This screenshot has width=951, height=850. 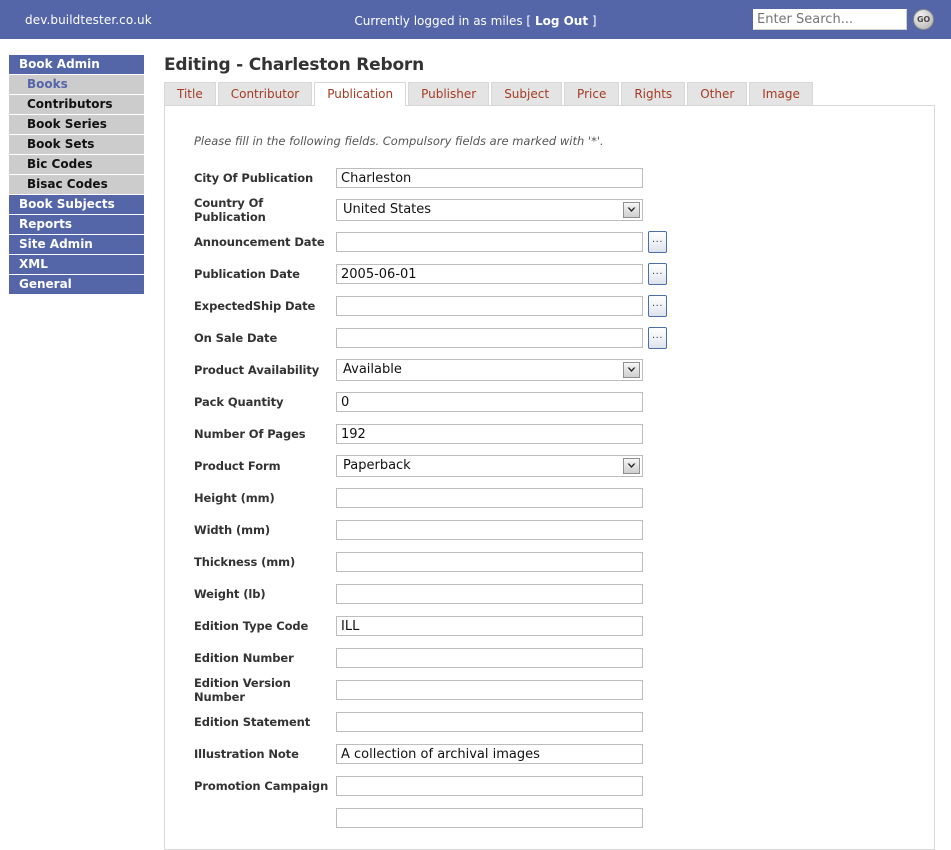 I want to click on sidebar-item-bic-codes: Bic Codes, so click(x=76, y=164).